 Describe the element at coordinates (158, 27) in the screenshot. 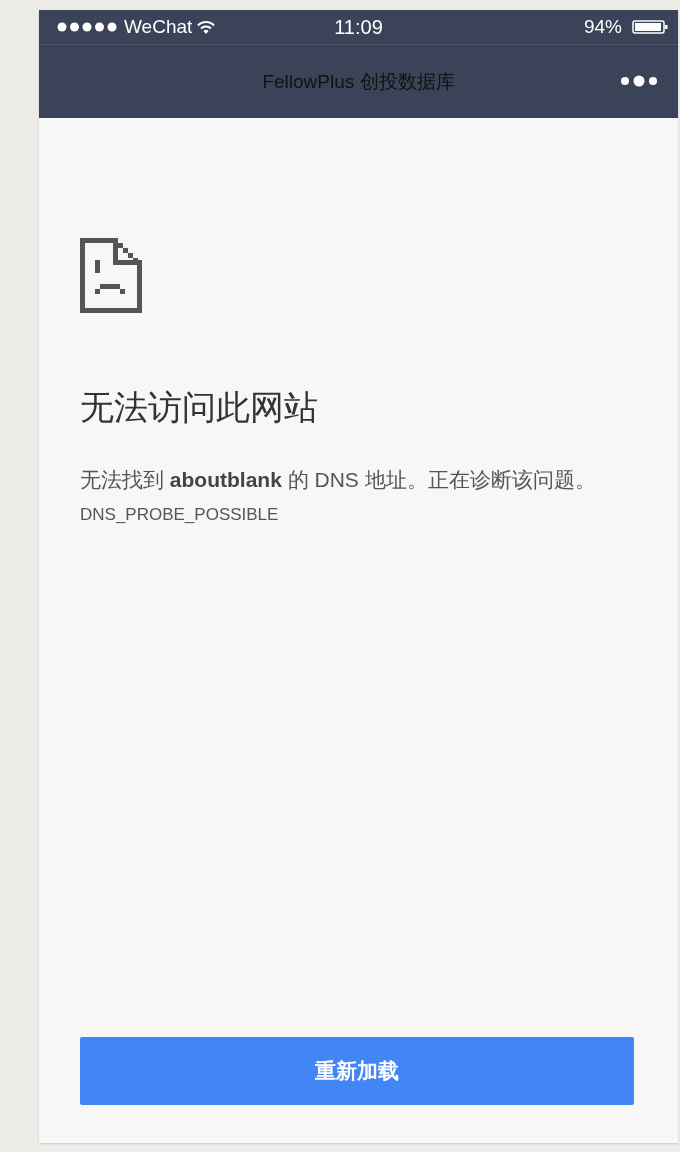

I see `carrier-name: WeChat` at that location.